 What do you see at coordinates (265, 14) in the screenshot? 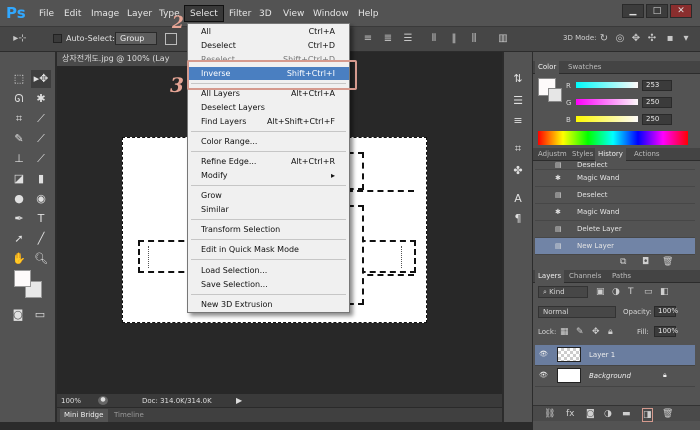
I see `menu-3d: 3D` at bounding box center [265, 14].